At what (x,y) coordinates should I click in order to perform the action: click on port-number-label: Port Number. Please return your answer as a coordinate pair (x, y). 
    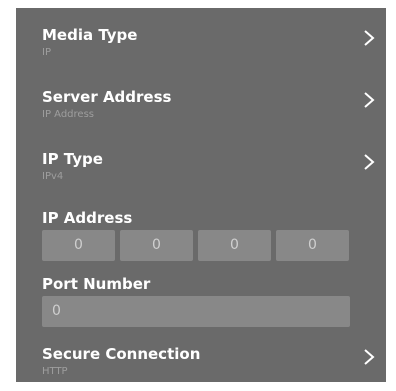
    Looking at the image, I should click on (96, 284).